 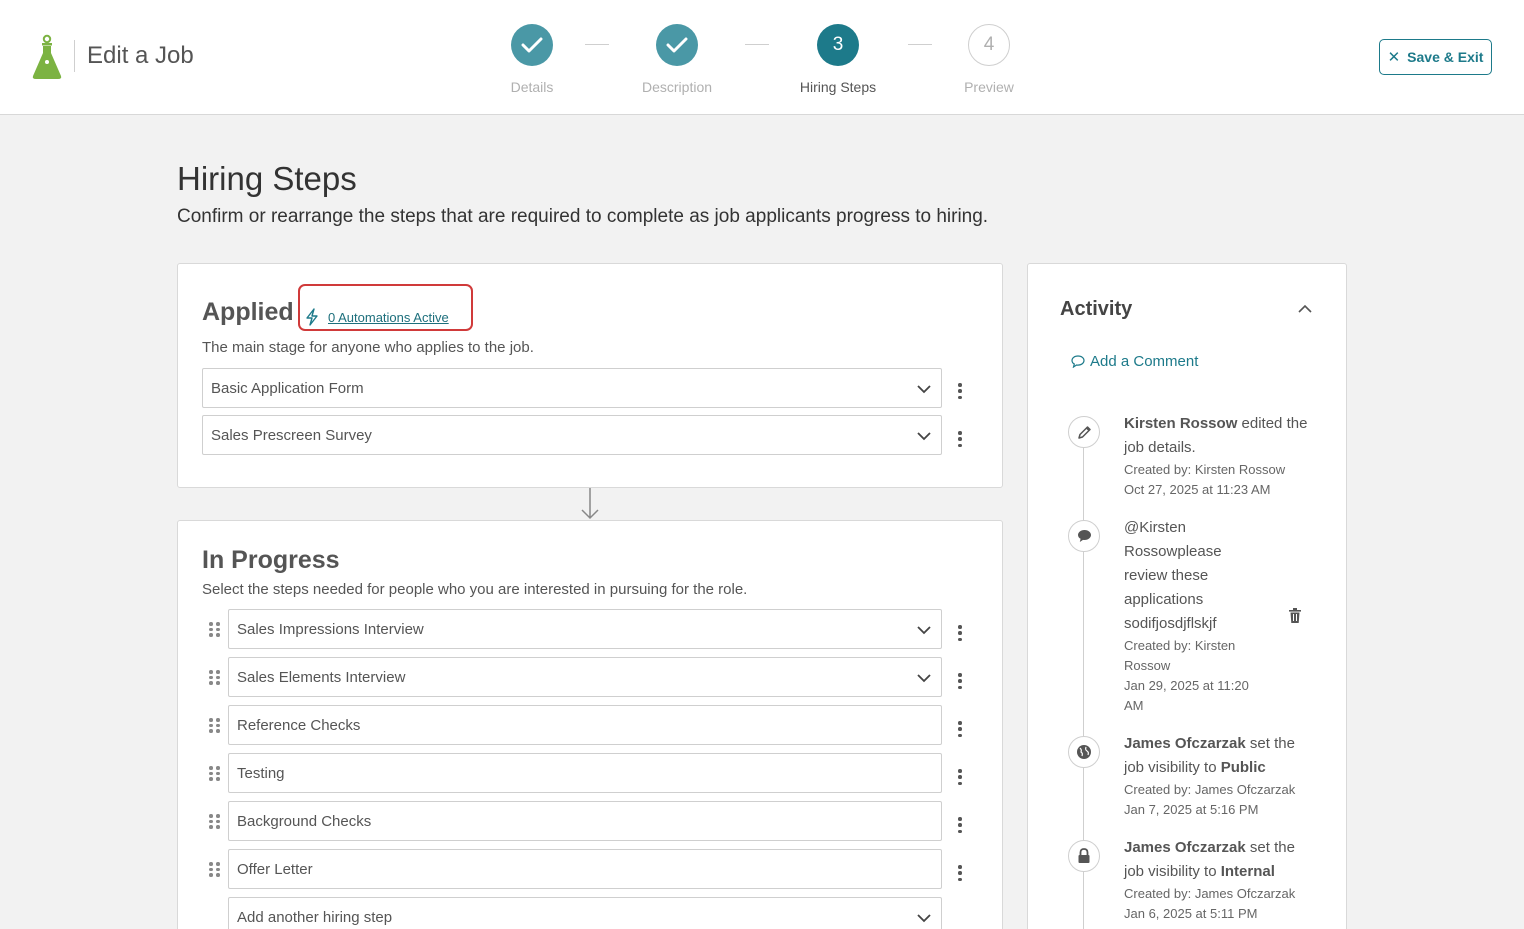 What do you see at coordinates (1205, 469) in the screenshot?
I see `activity-created-by: Created by: Kirsten Rossow` at bounding box center [1205, 469].